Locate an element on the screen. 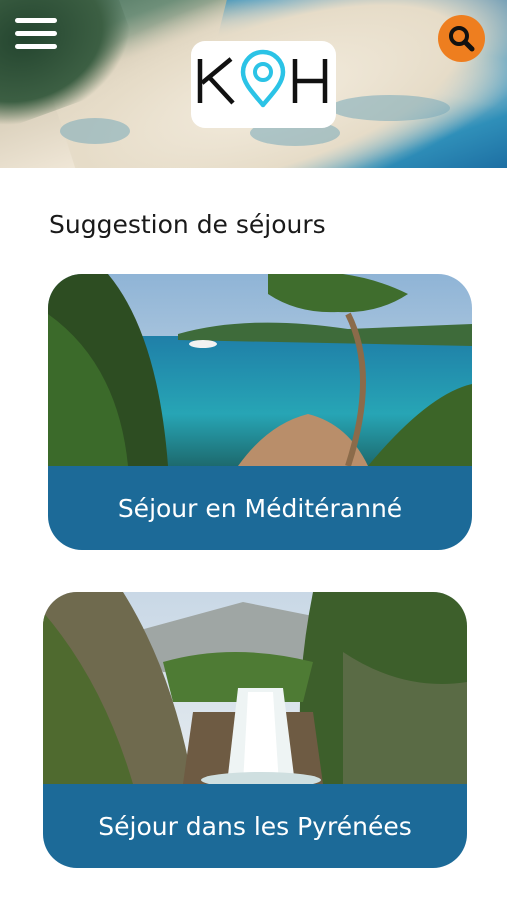  logo-koh is located at coordinates (262, 78).